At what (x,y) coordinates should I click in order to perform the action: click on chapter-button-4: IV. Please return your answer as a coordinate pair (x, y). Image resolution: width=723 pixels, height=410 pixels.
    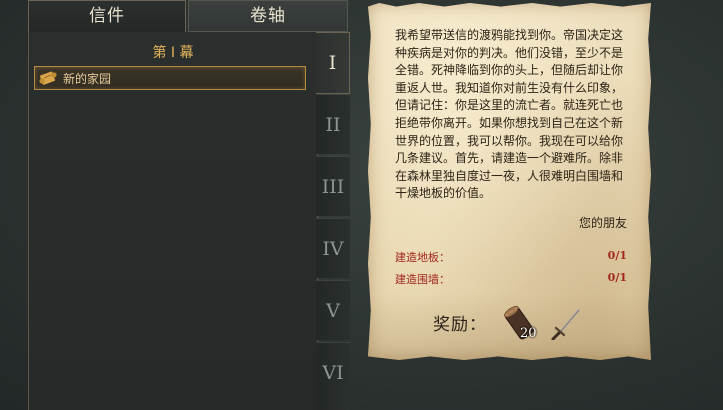
    Looking at the image, I should click on (333, 248).